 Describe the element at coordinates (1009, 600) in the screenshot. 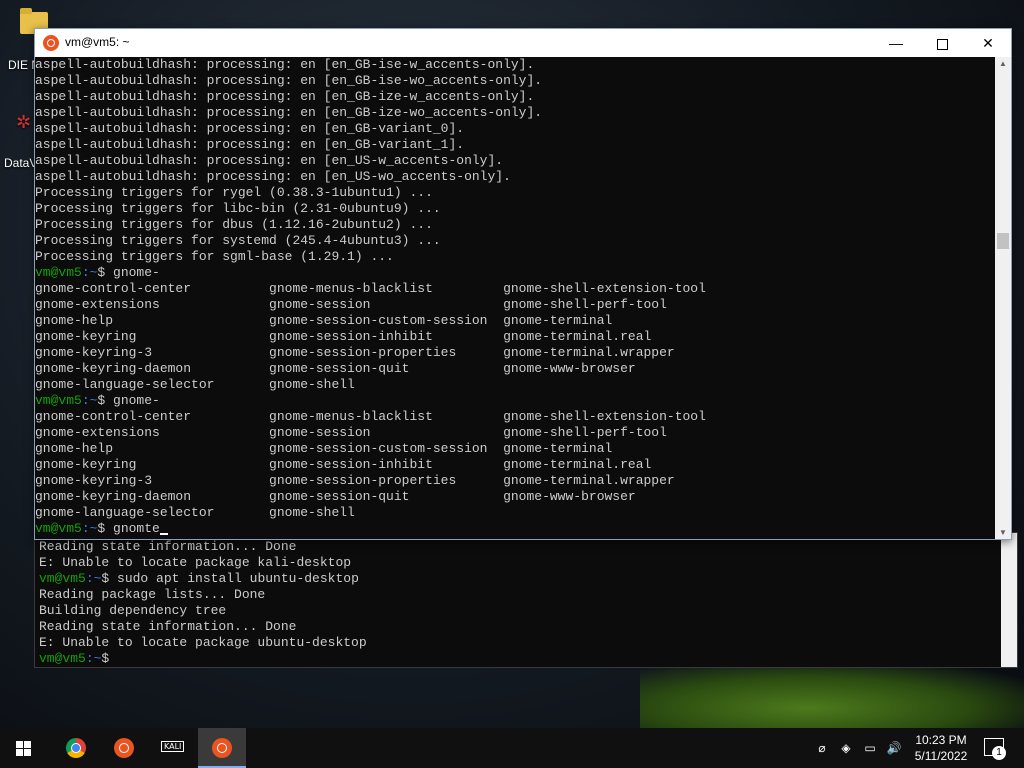

I see `background-terminal-scrollbar` at that location.